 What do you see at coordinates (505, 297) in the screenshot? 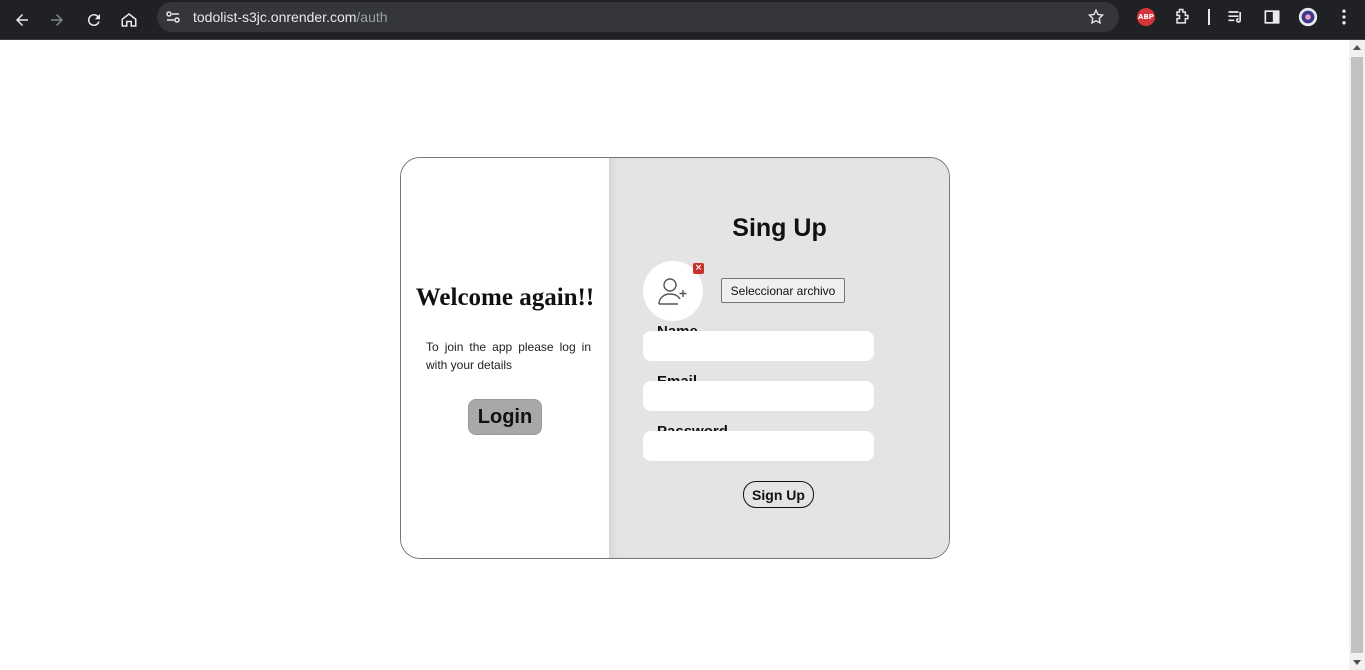
I see `welcome-title: Welcome again!!` at bounding box center [505, 297].